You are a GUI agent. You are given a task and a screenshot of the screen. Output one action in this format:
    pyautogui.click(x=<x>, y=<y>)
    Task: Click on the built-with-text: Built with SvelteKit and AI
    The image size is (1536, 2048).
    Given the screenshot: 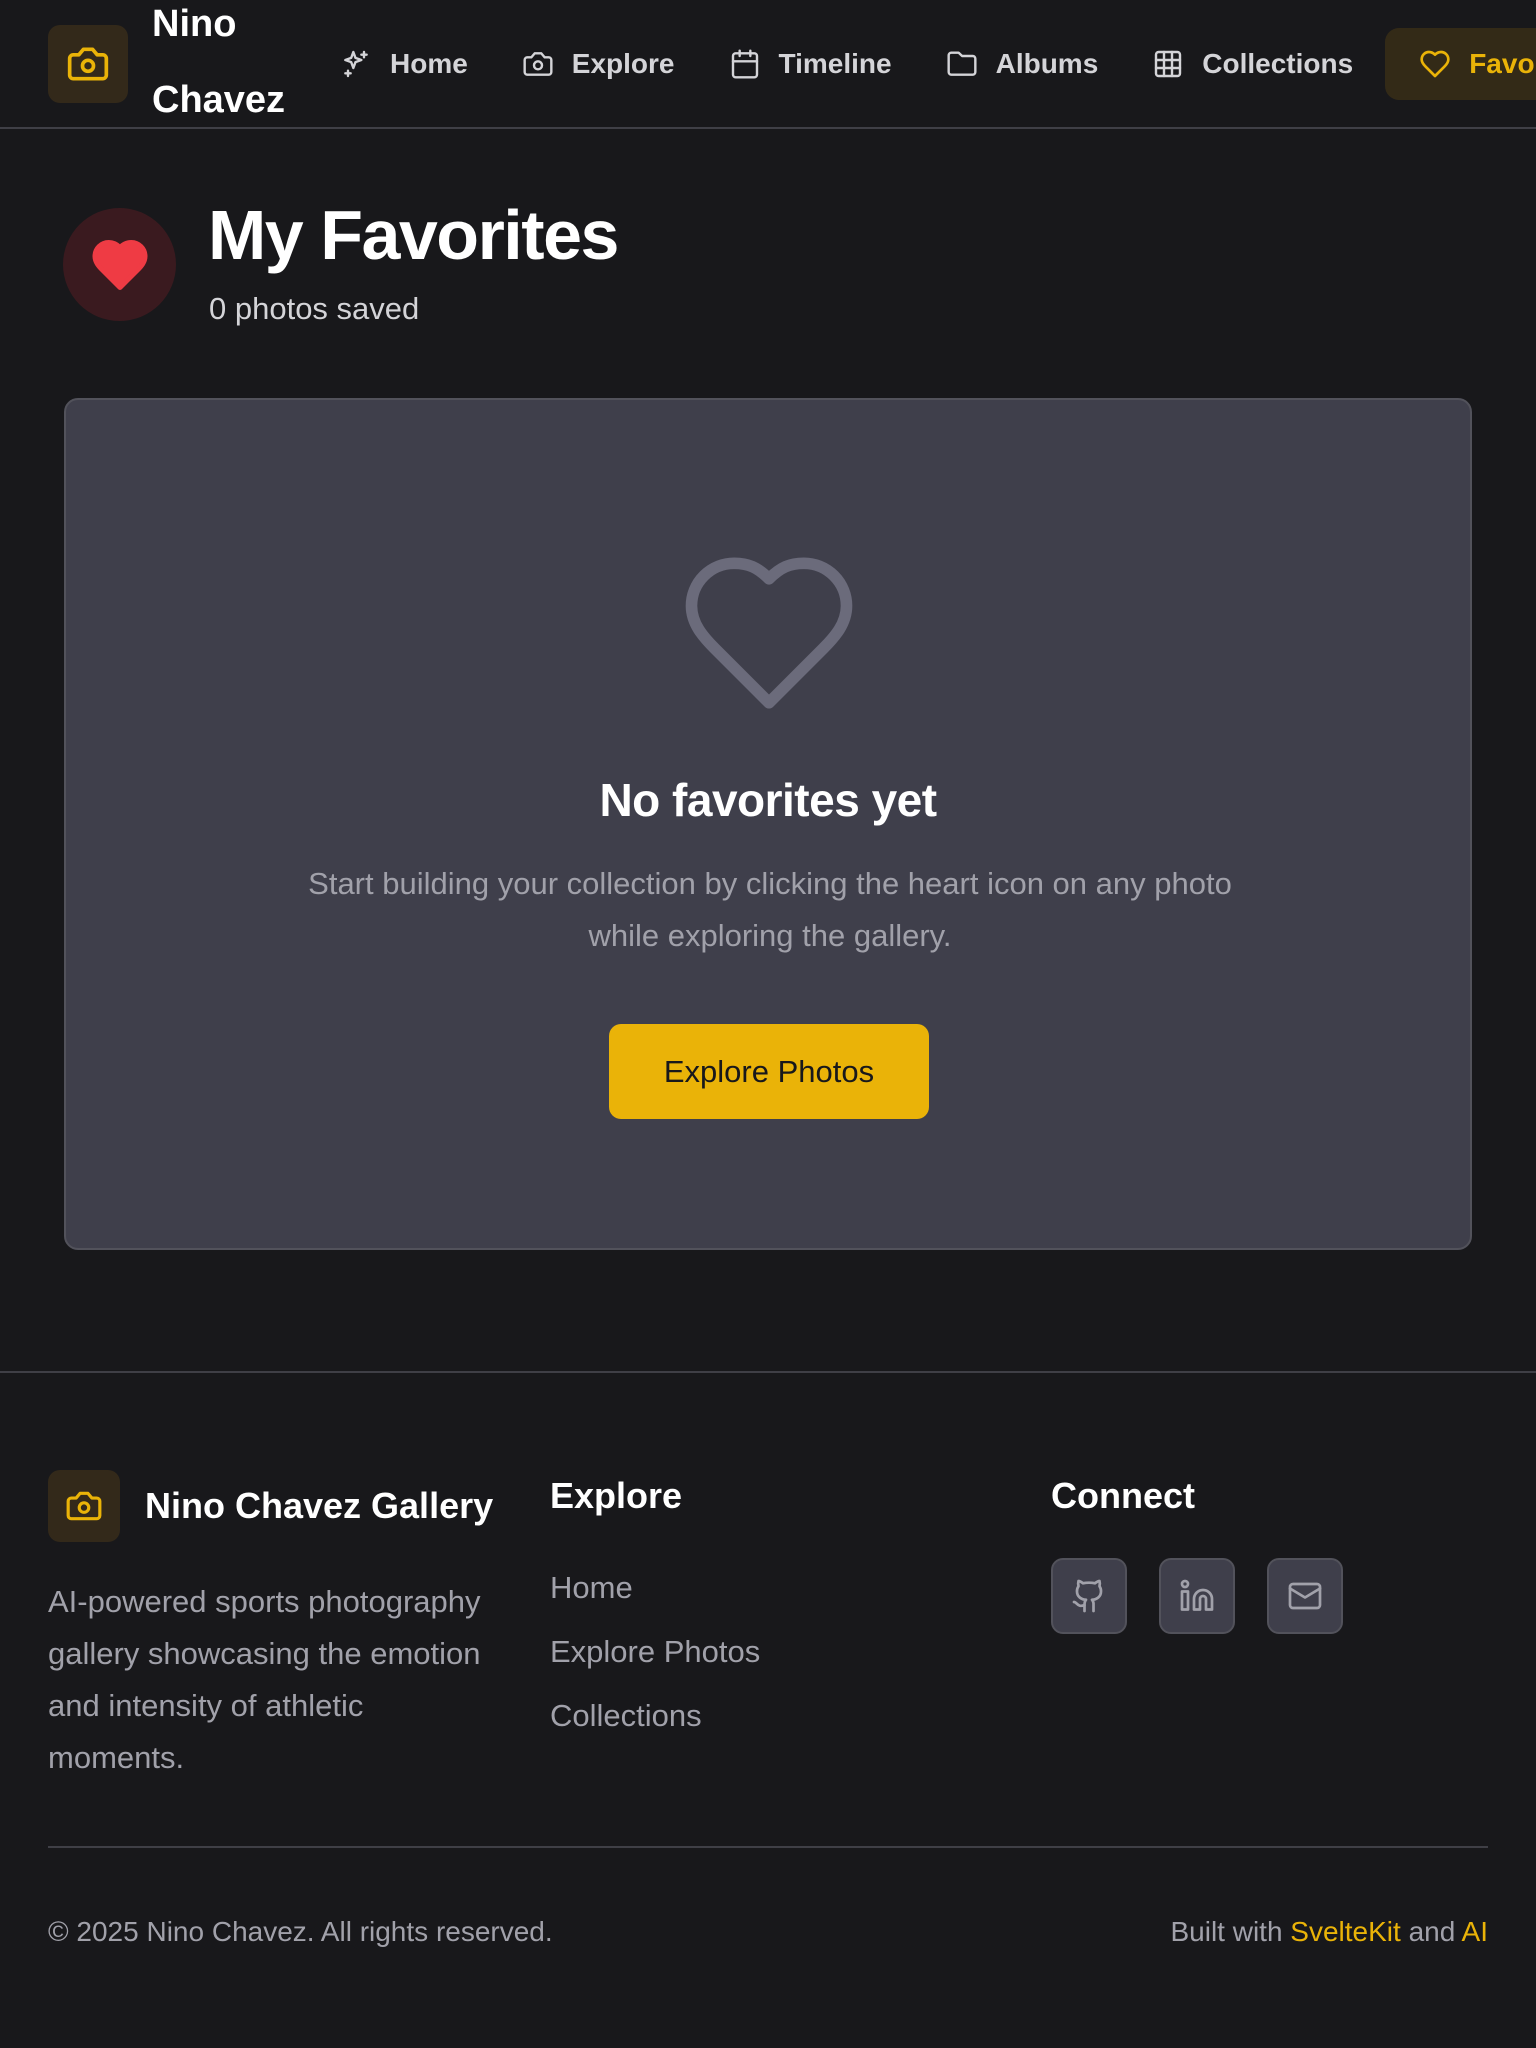 What is the action you would take?
    pyautogui.click(x=1329, y=1932)
    